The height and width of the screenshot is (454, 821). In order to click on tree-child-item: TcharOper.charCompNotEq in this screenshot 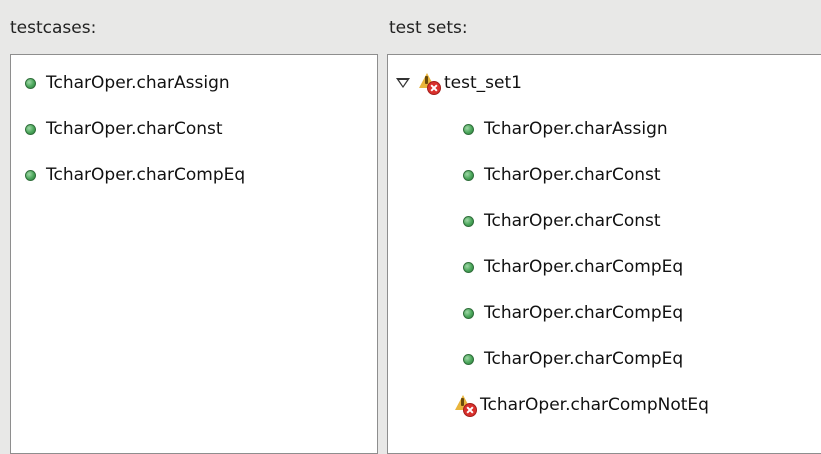, I will do `click(581, 405)`.